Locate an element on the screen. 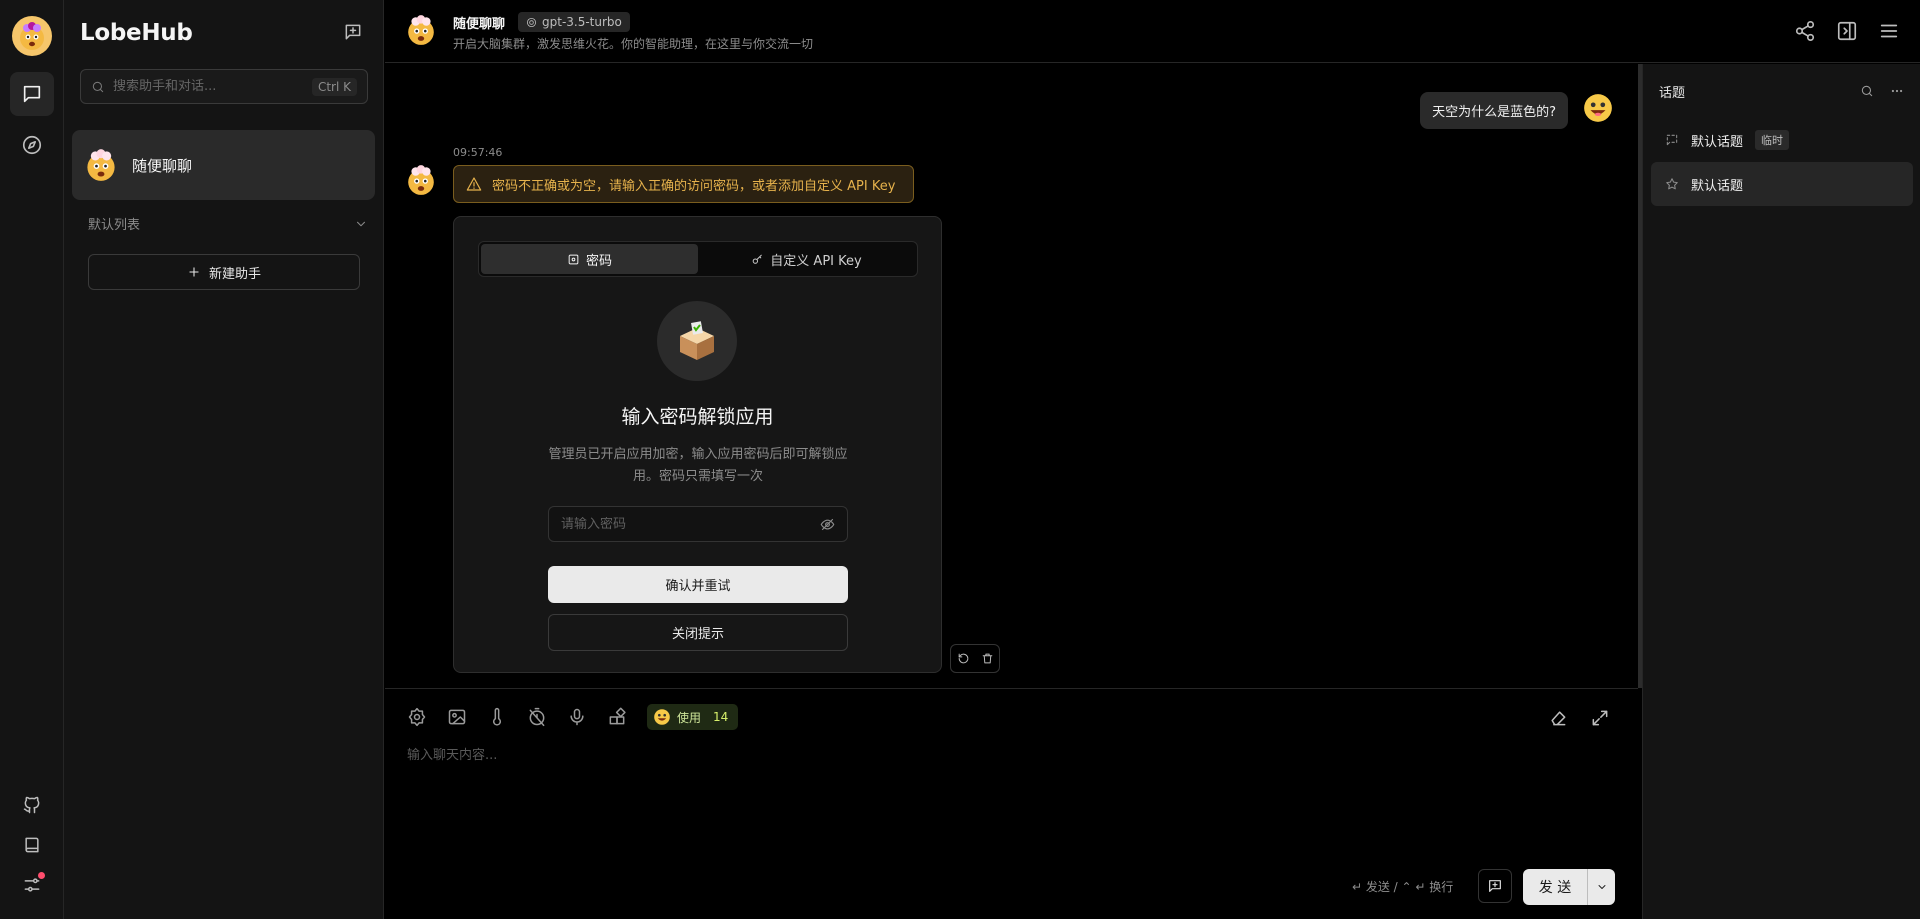 Image resolution: width=1920 pixels, height=919 pixels. model-tag: gpt-3.5-turbo is located at coordinates (574, 22).